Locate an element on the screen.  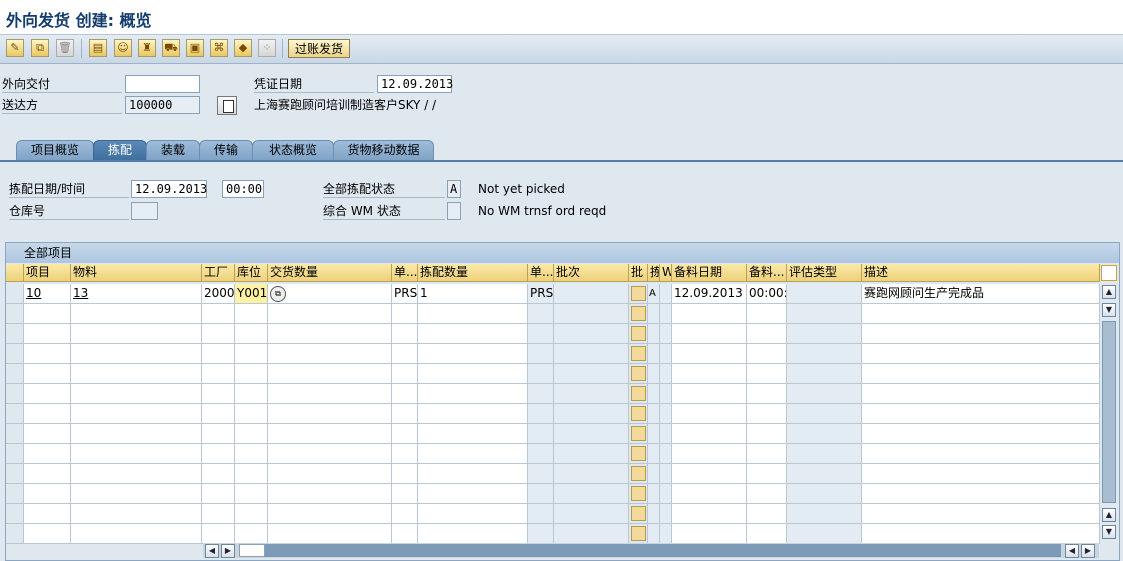
scroll-down-bottom-icon: ▼ is located at coordinates (1109, 532).